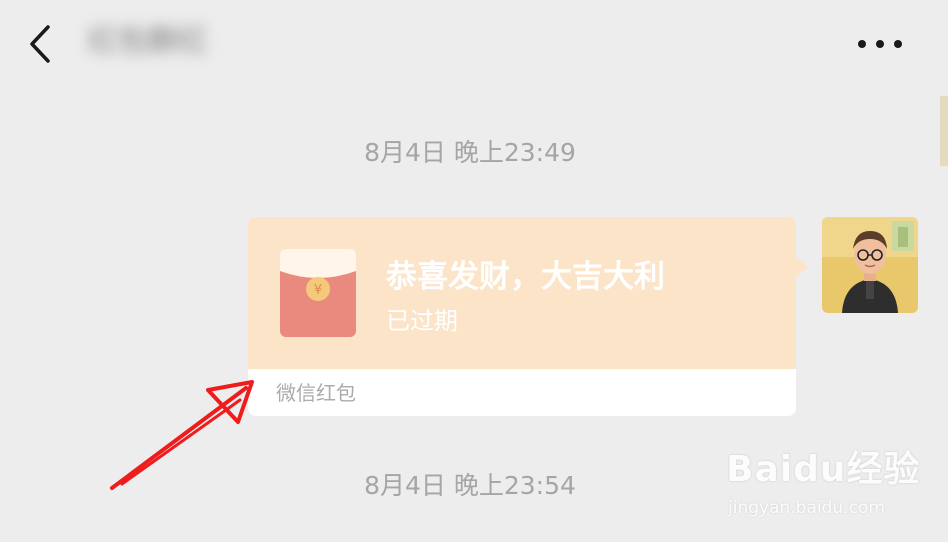 This screenshot has width=948, height=542. Describe the element at coordinates (862, 44) in the screenshot. I see `more-horizontal-icon` at that location.